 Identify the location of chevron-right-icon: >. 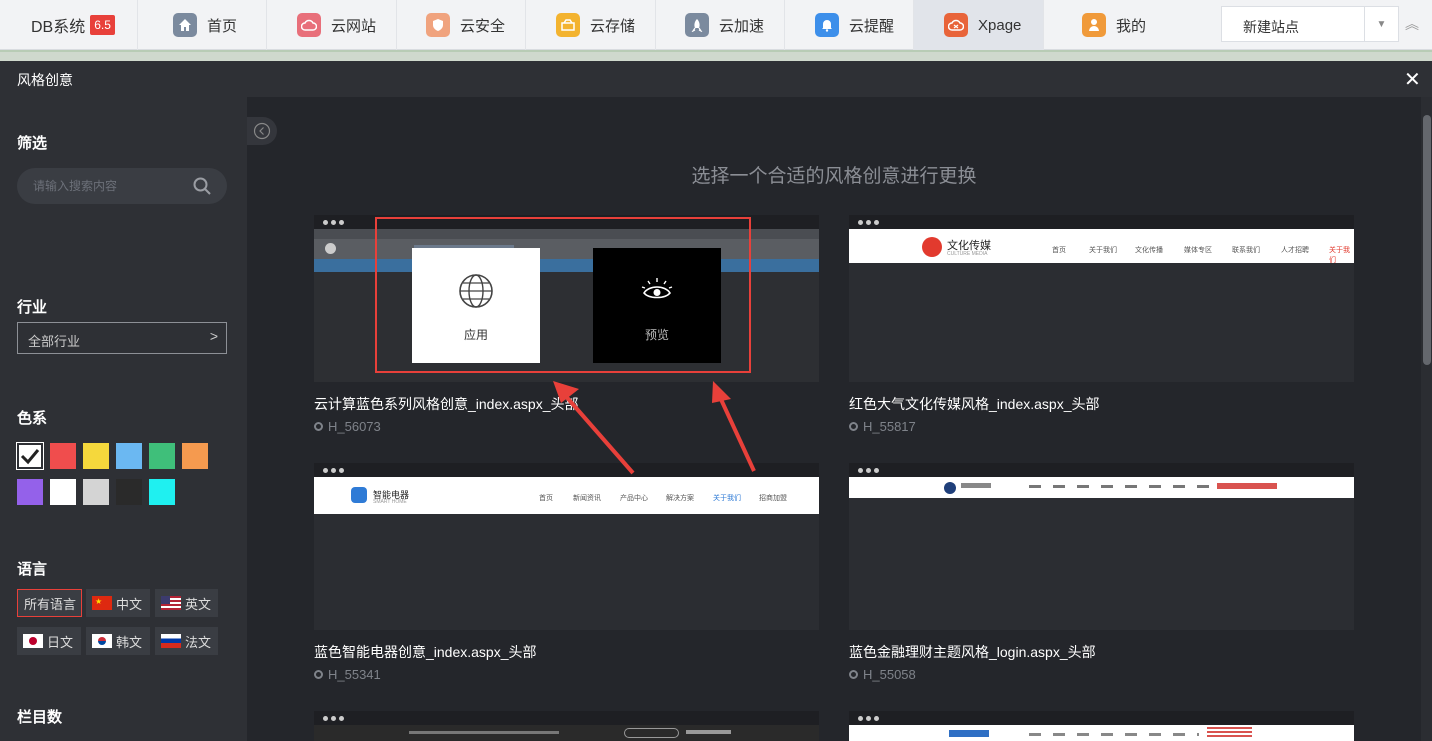
(213, 336).